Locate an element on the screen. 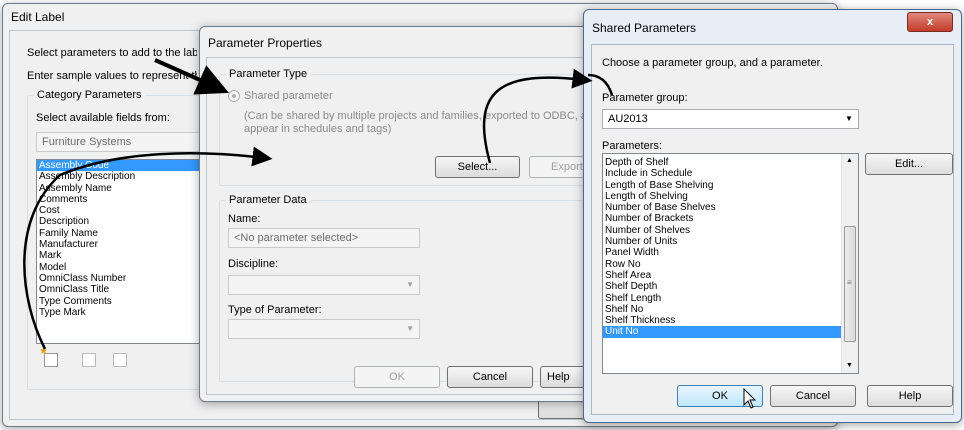 This screenshot has height=430, width=964. list-item: Assembly Description is located at coordinates (121, 176).